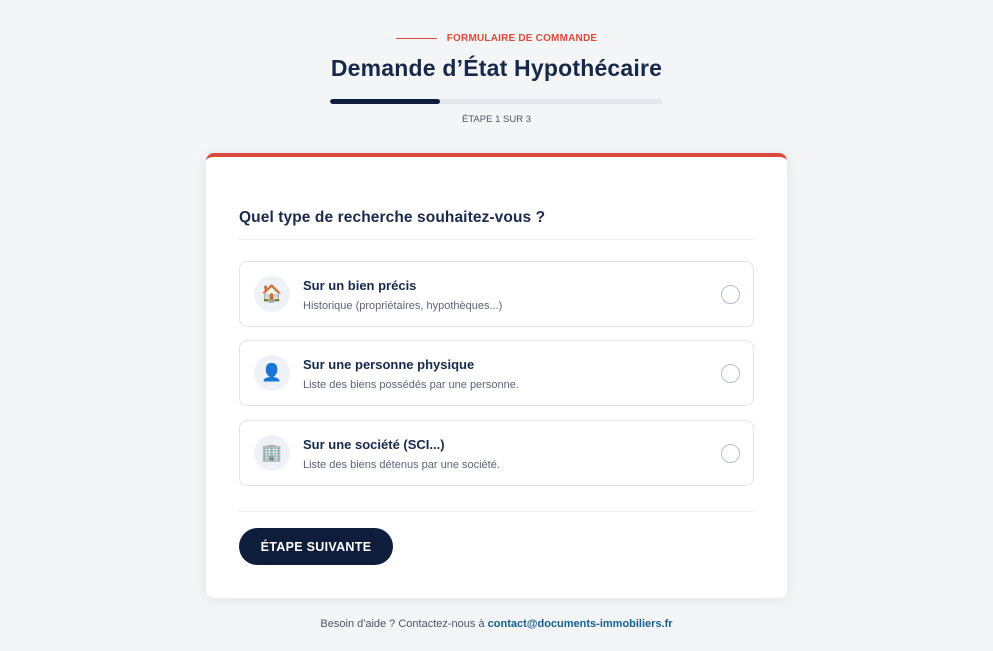 Image resolution: width=993 pixels, height=651 pixels. Describe the element at coordinates (374, 444) in the screenshot. I see `option-title: Sur une société (SCI...)` at that location.